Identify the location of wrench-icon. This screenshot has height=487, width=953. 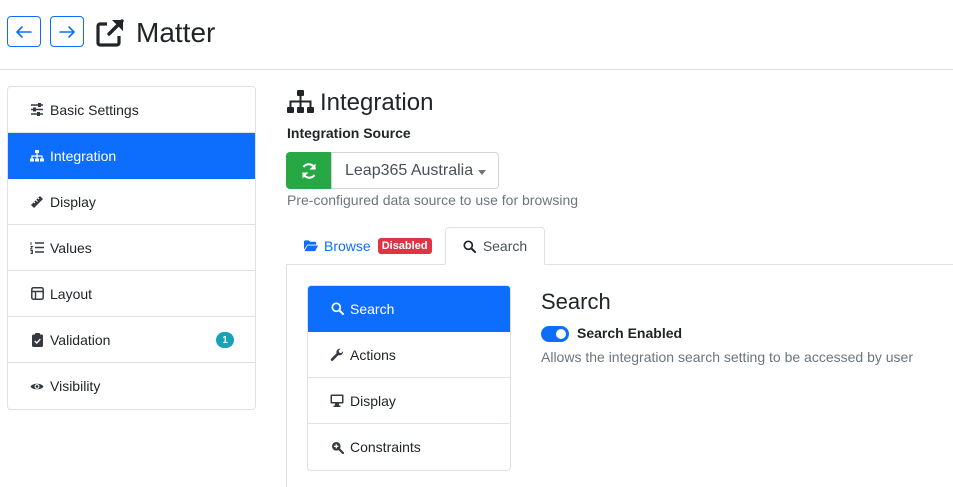
(337, 355).